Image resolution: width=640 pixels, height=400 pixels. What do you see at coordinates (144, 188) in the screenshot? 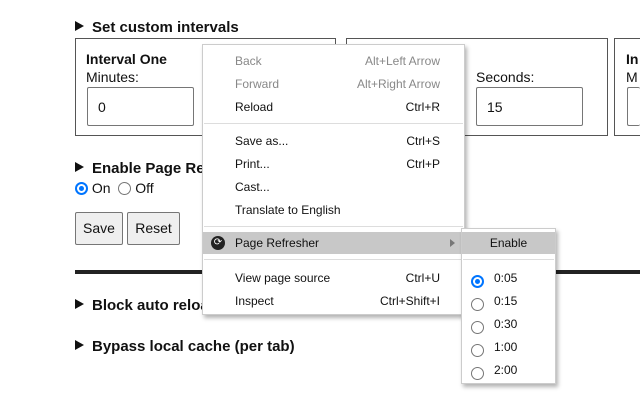
I see `radio-off-label: Off` at bounding box center [144, 188].